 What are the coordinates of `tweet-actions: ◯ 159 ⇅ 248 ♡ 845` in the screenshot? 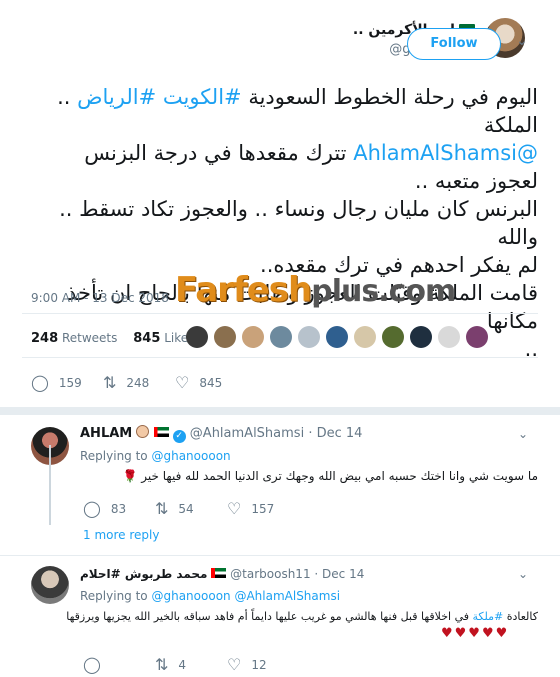 It's located at (139, 382).